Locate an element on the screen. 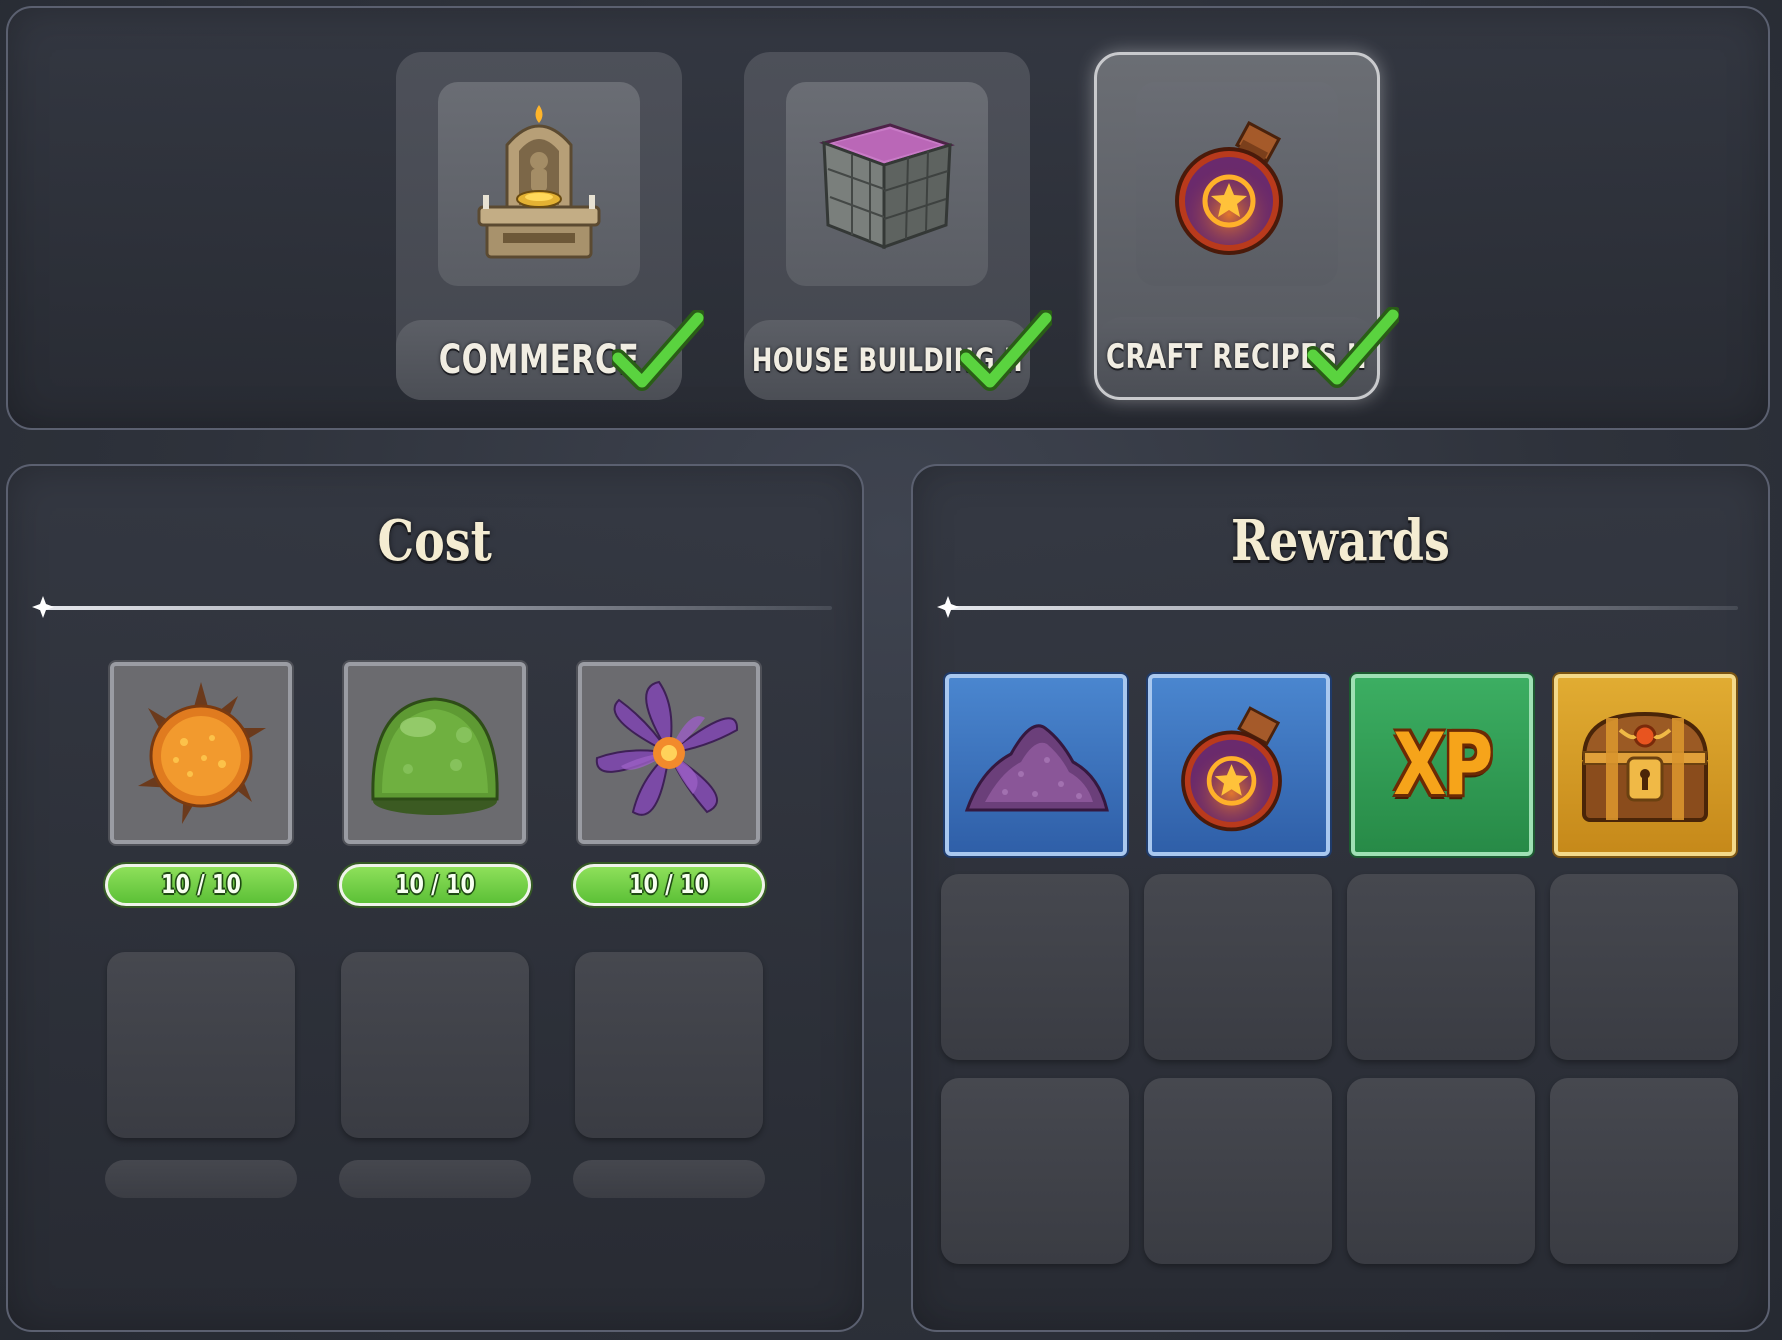 The width and height of the screenshot is (1782, 1340). reward-item-slot: XP is located at coordinates (1442, 765).